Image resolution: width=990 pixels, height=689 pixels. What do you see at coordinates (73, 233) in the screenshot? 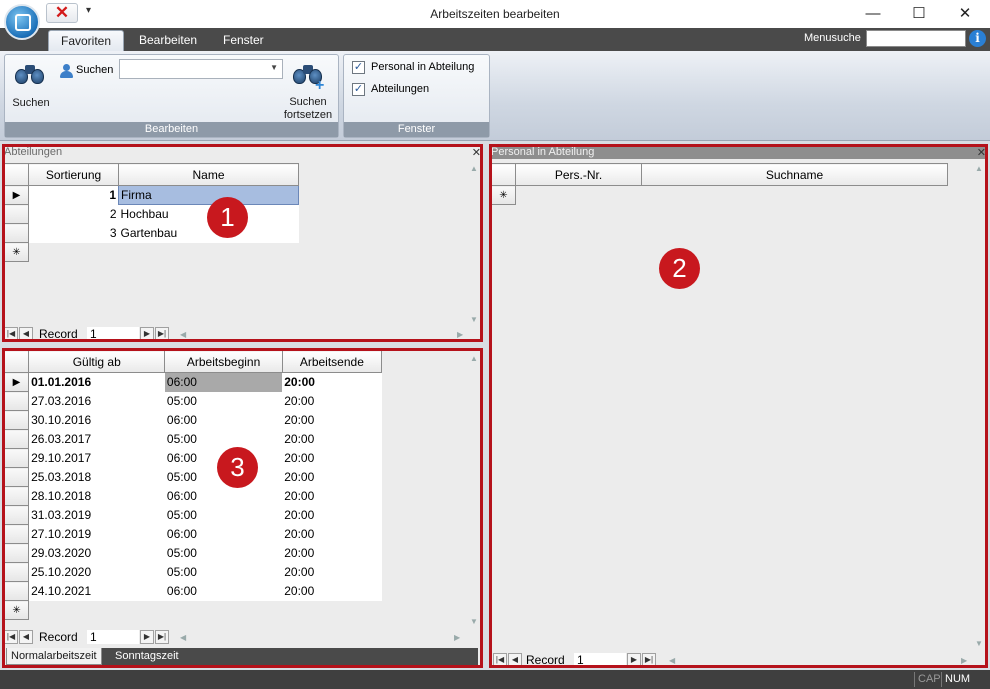
I see `cell-sortierung: 3` at bounding box center [73, 233].